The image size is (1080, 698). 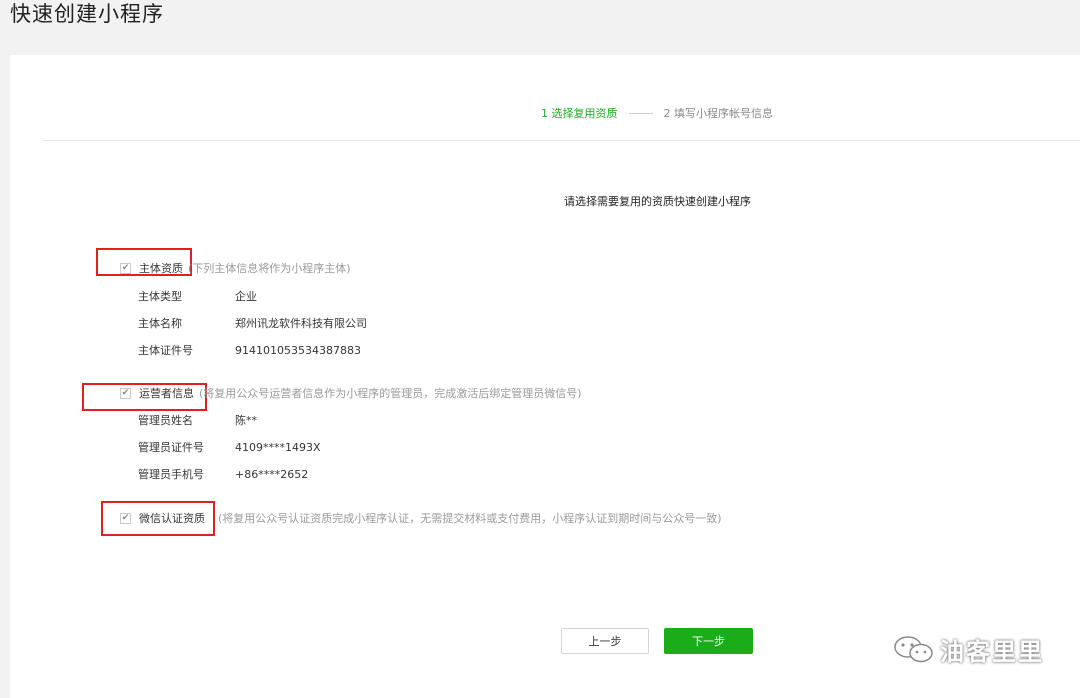 I want to click on step-indicator: 1 选择复用资质 2 填写小程序帐号信息, so click(x=657, y=113).